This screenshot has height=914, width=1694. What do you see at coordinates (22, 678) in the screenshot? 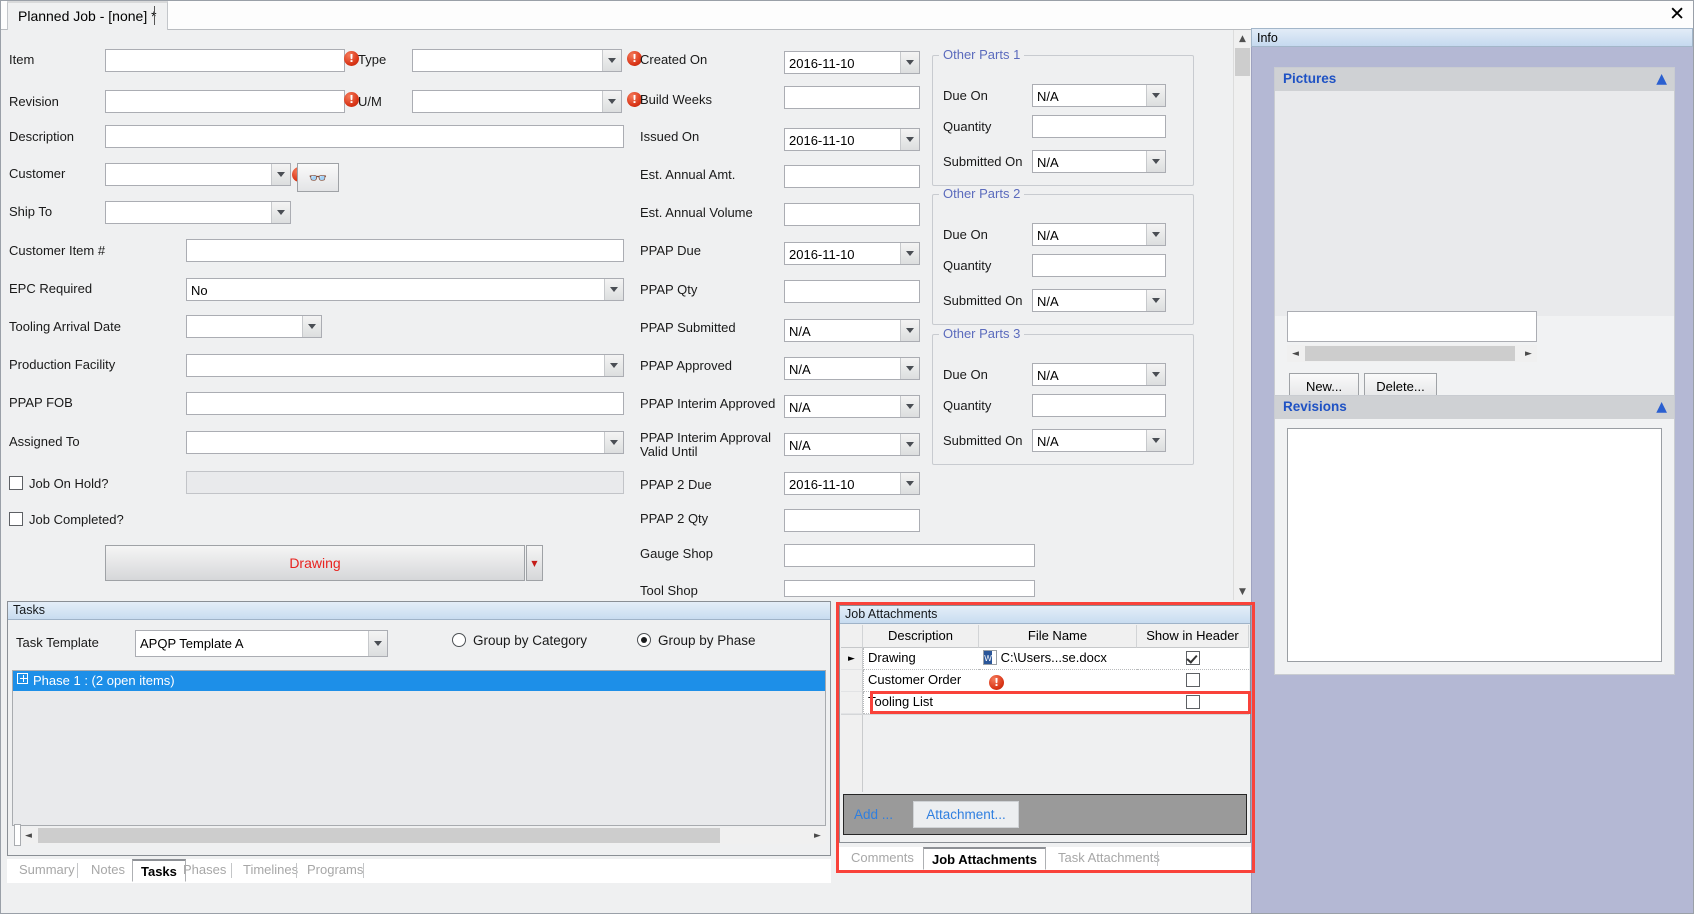
I see `expand-plus-icon` at bounding box center [22, 678].